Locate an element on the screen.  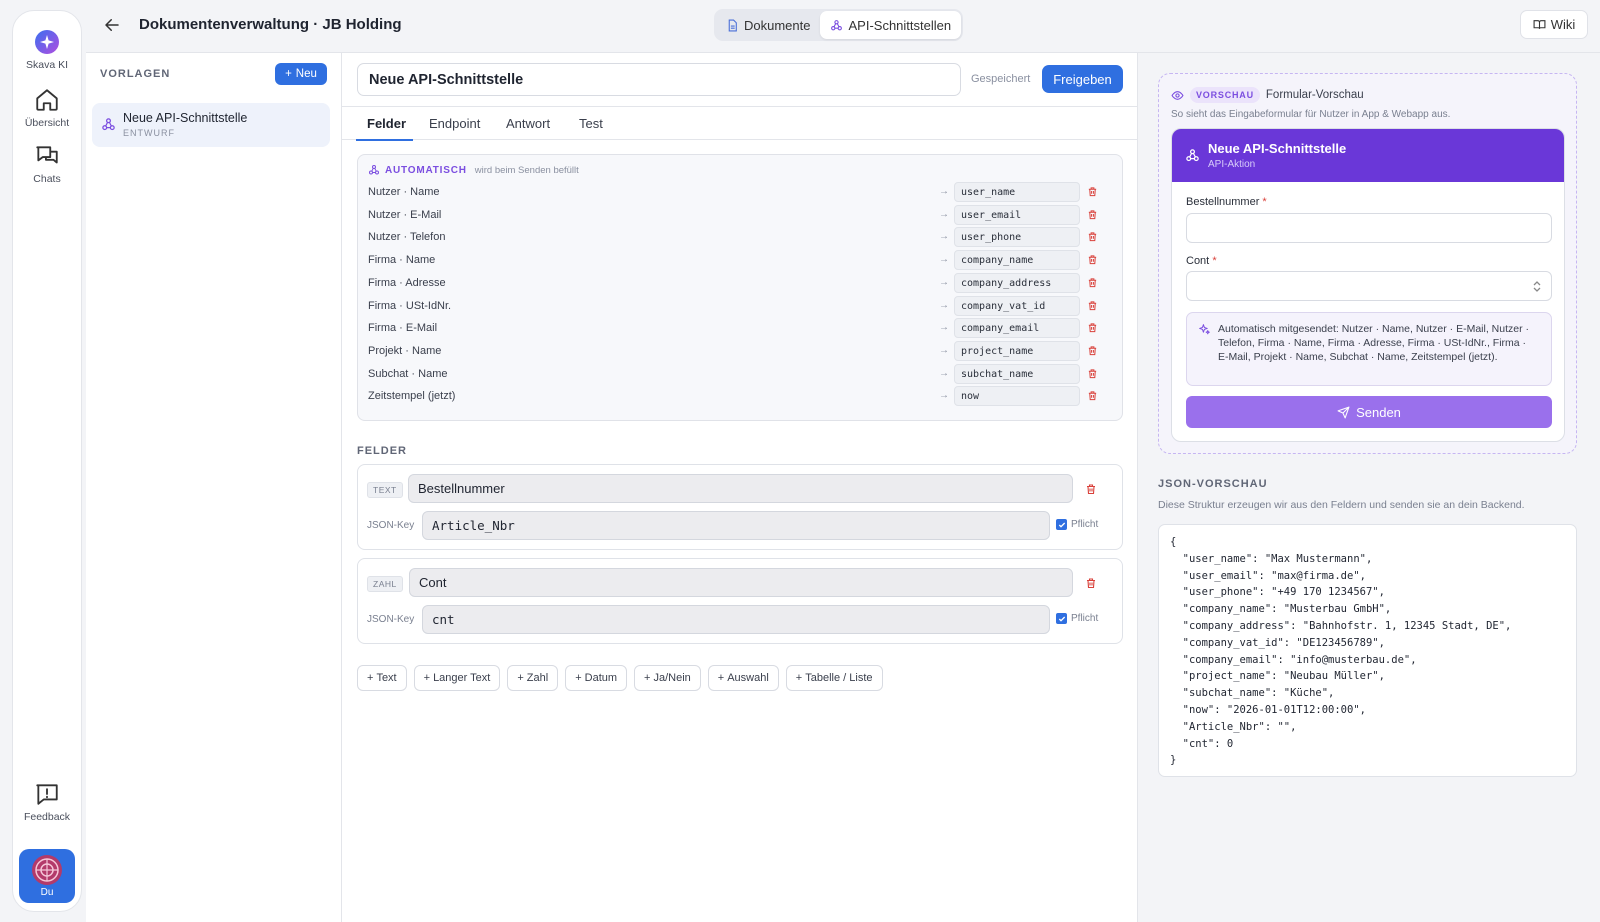
form-field-label: Cont * is located at coordinates (1201, 261).